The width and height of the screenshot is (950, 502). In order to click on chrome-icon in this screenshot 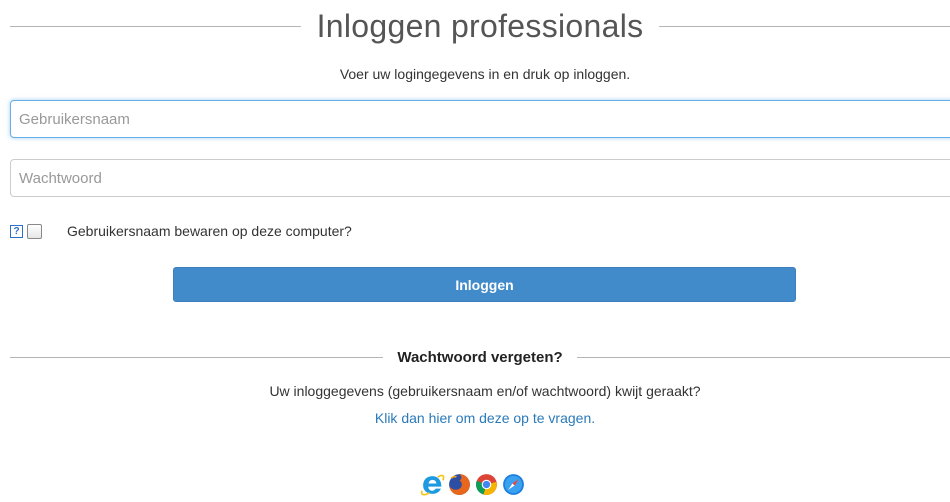, I will do `click(486, 484)`.